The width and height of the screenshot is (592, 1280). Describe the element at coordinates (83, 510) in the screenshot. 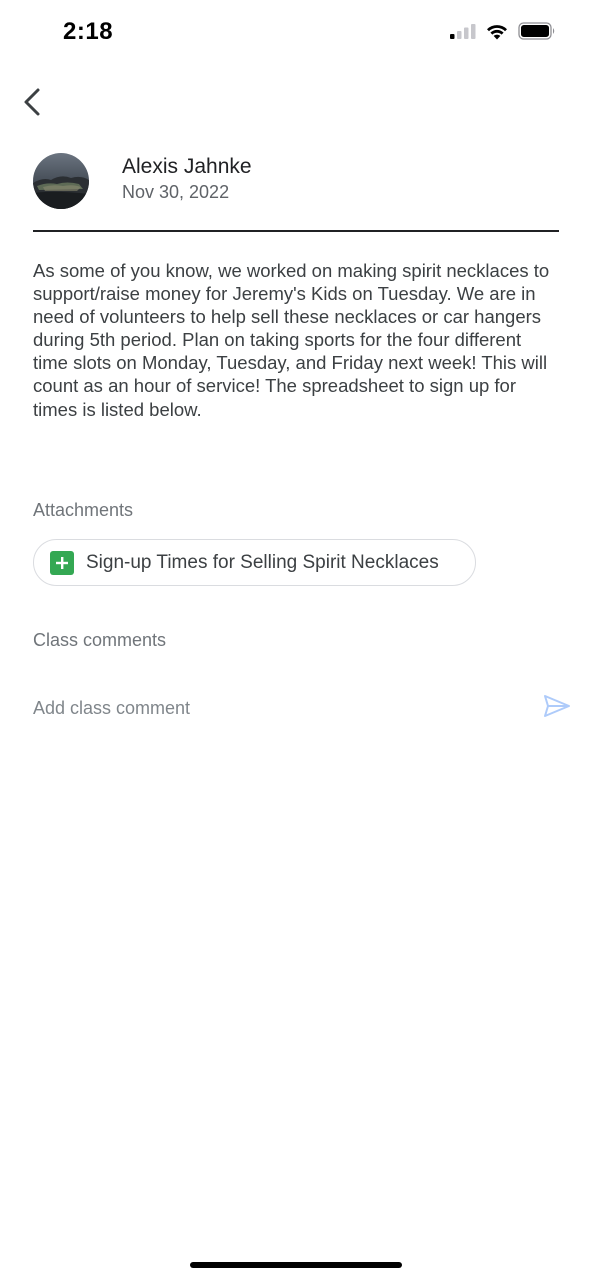

I see `attachments-label: Attachments` at that location.